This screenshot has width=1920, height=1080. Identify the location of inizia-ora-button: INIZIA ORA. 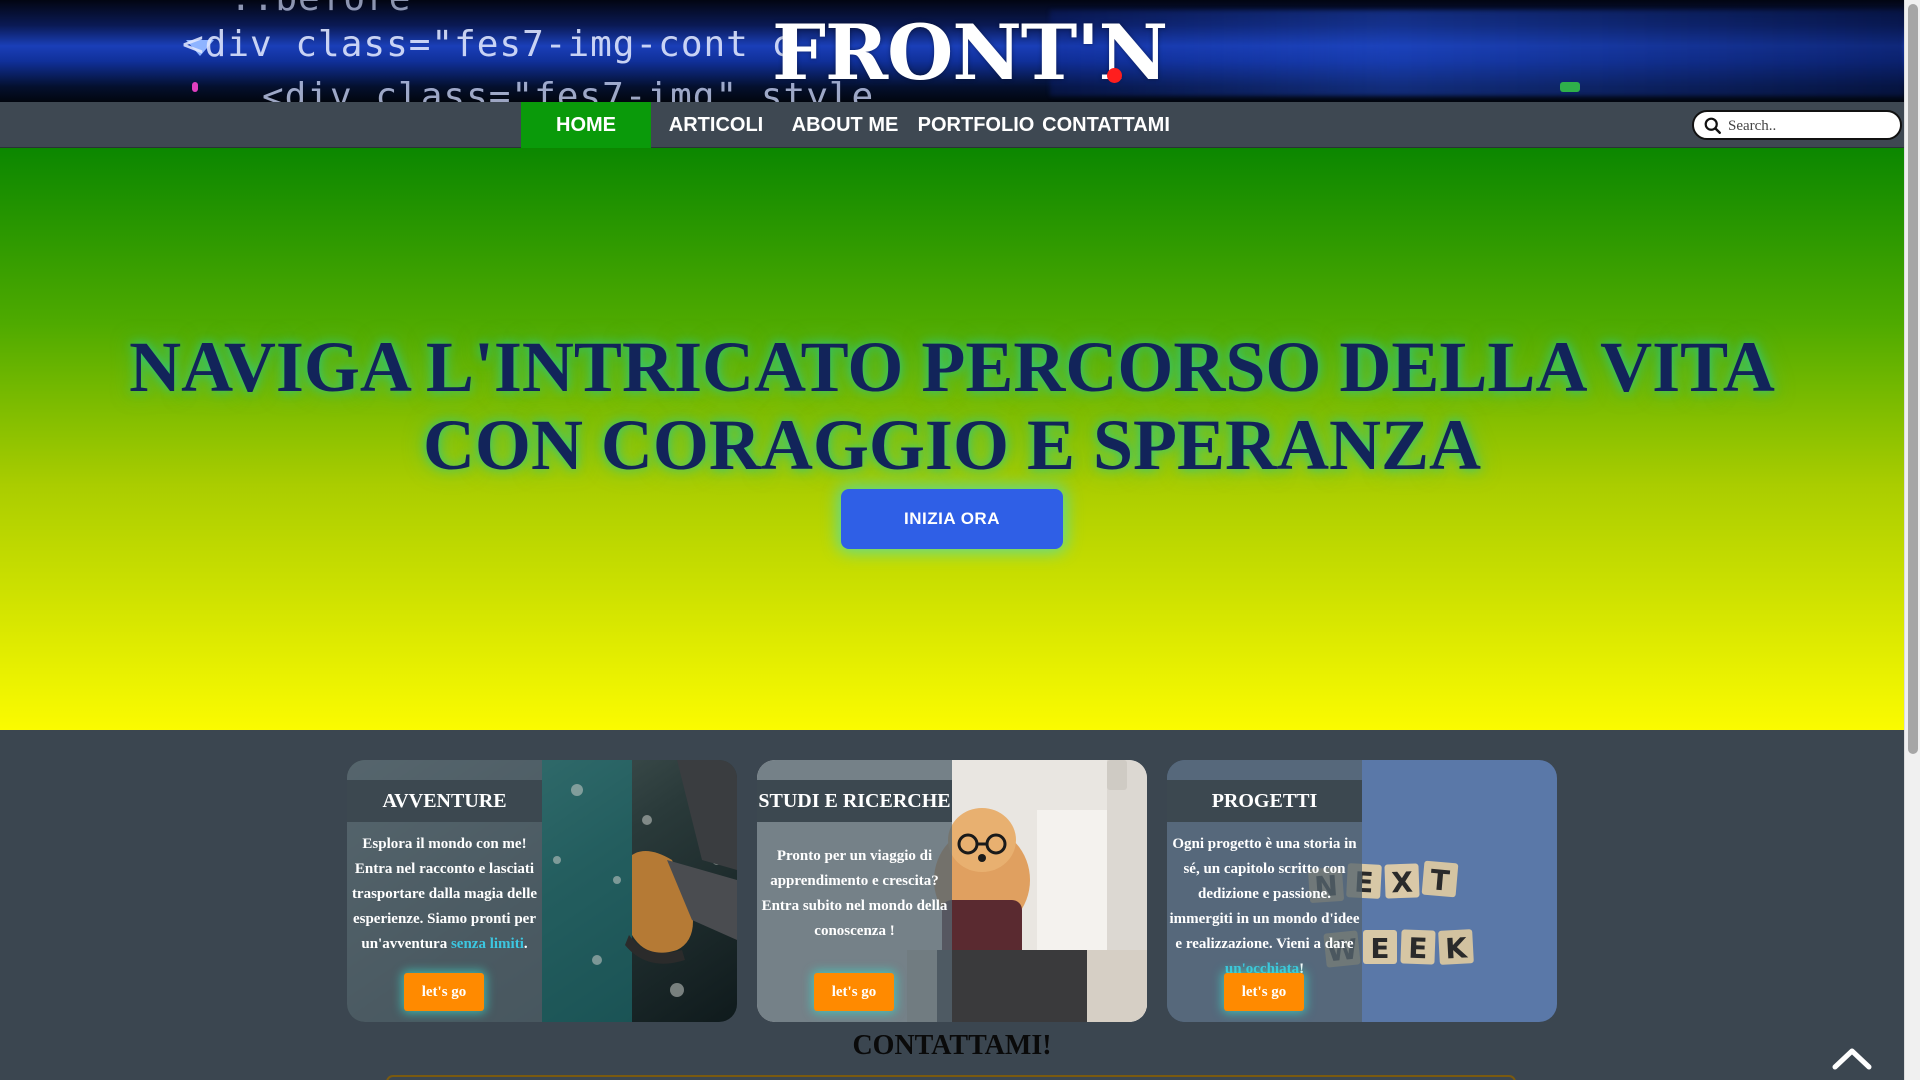
(952, 519).